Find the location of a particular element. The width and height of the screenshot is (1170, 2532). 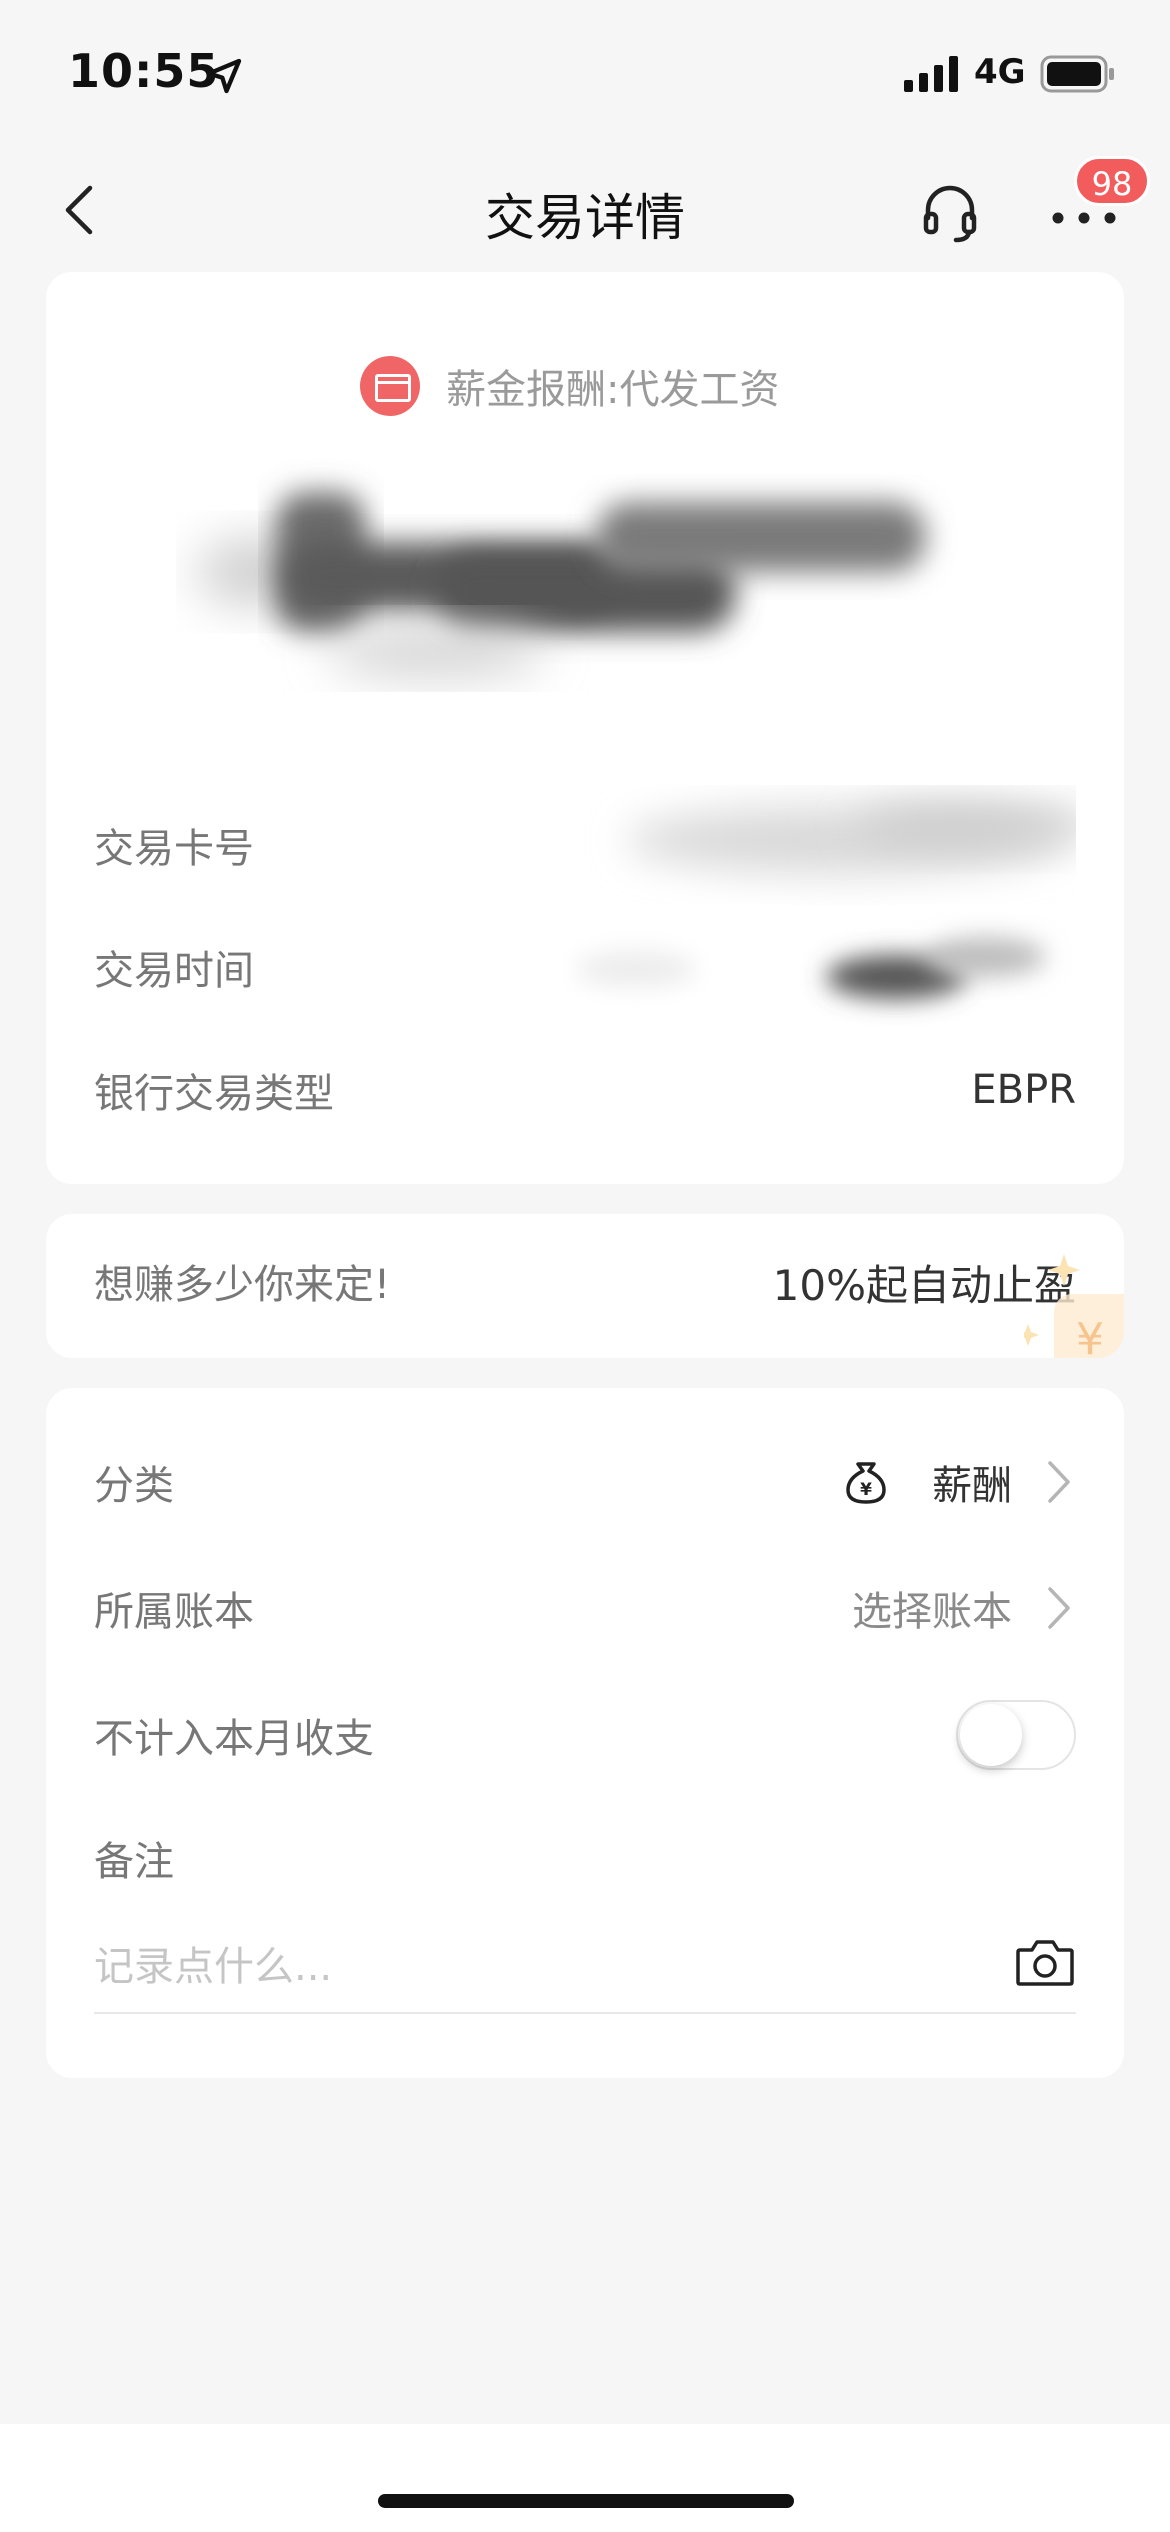

category-selector: ¥ 薪酬 is located at coordinates (958, 1482).